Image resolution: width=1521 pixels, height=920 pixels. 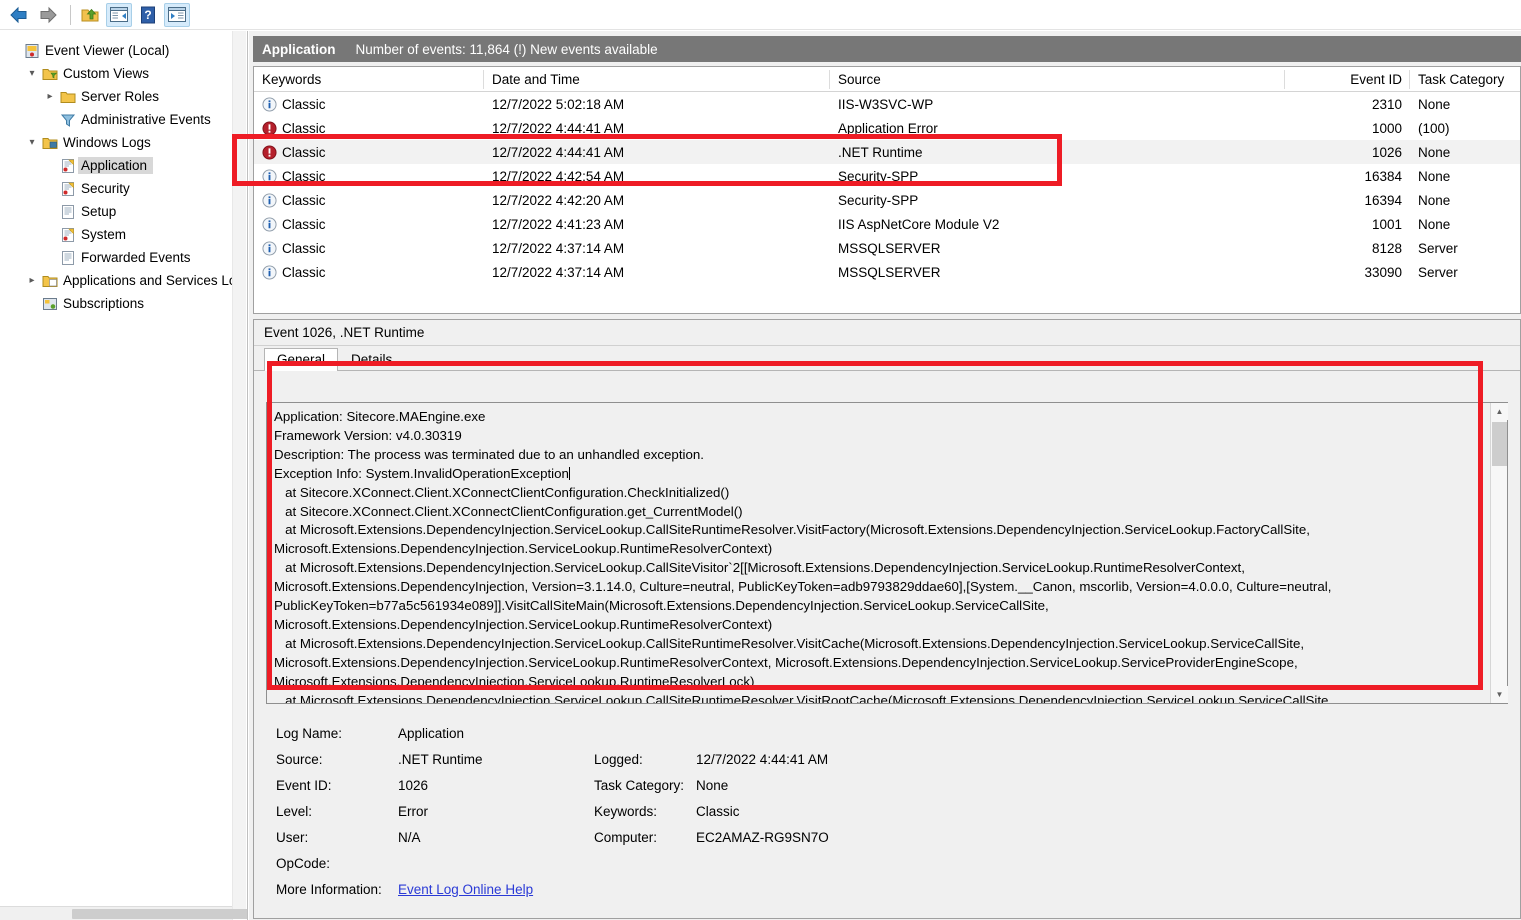 I want to click on forward-button, so click(x=48, y=15).